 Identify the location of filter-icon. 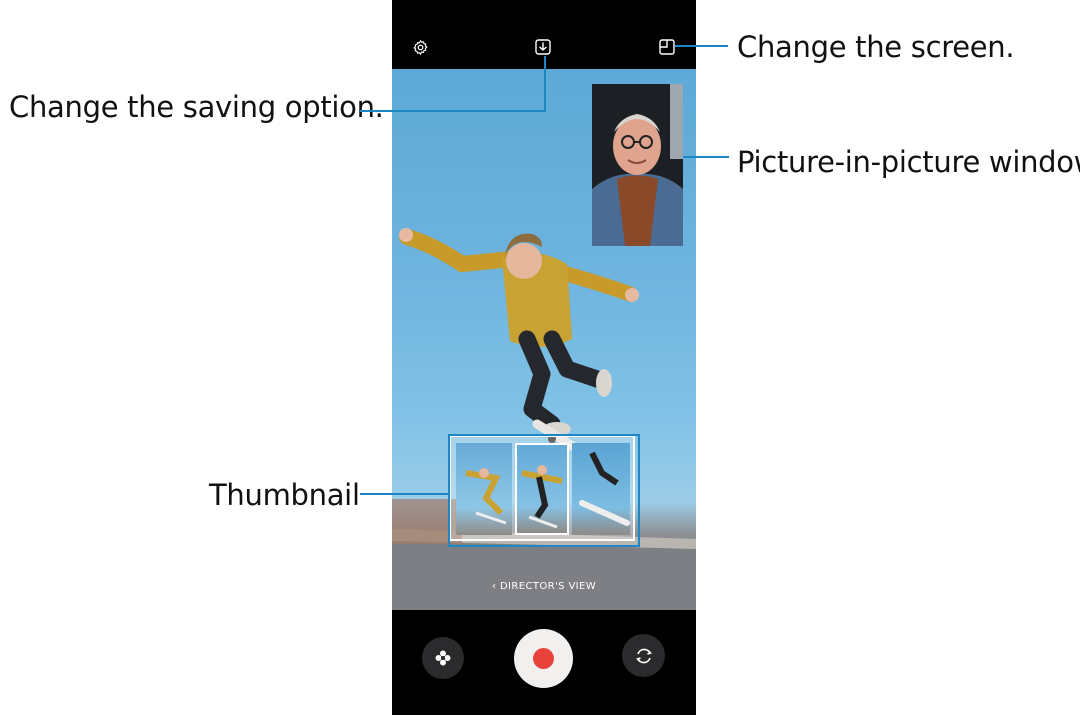
(443, 658).